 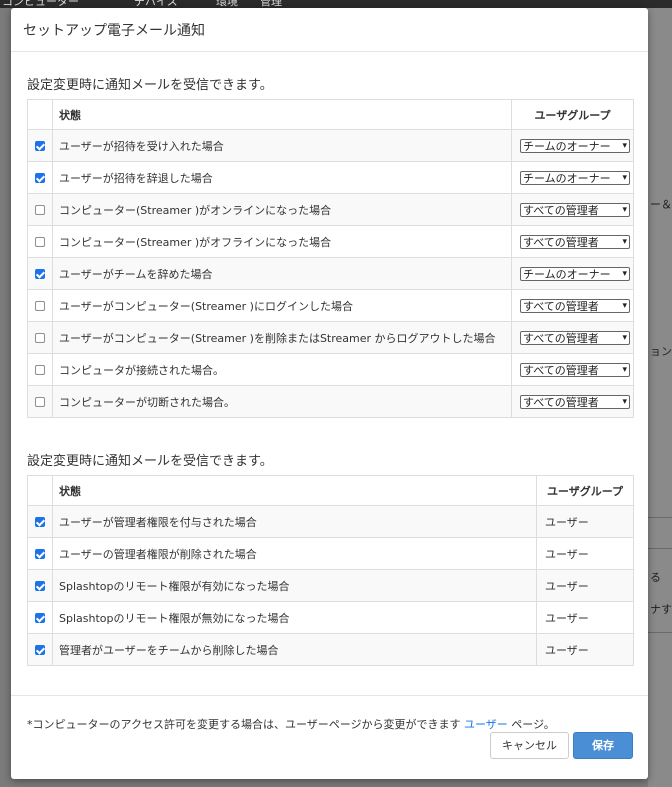 What do you see at coordinates (661, 609) in the screenshot?
I see `bg-fragment: ナする` at bounding box center [661, 609].